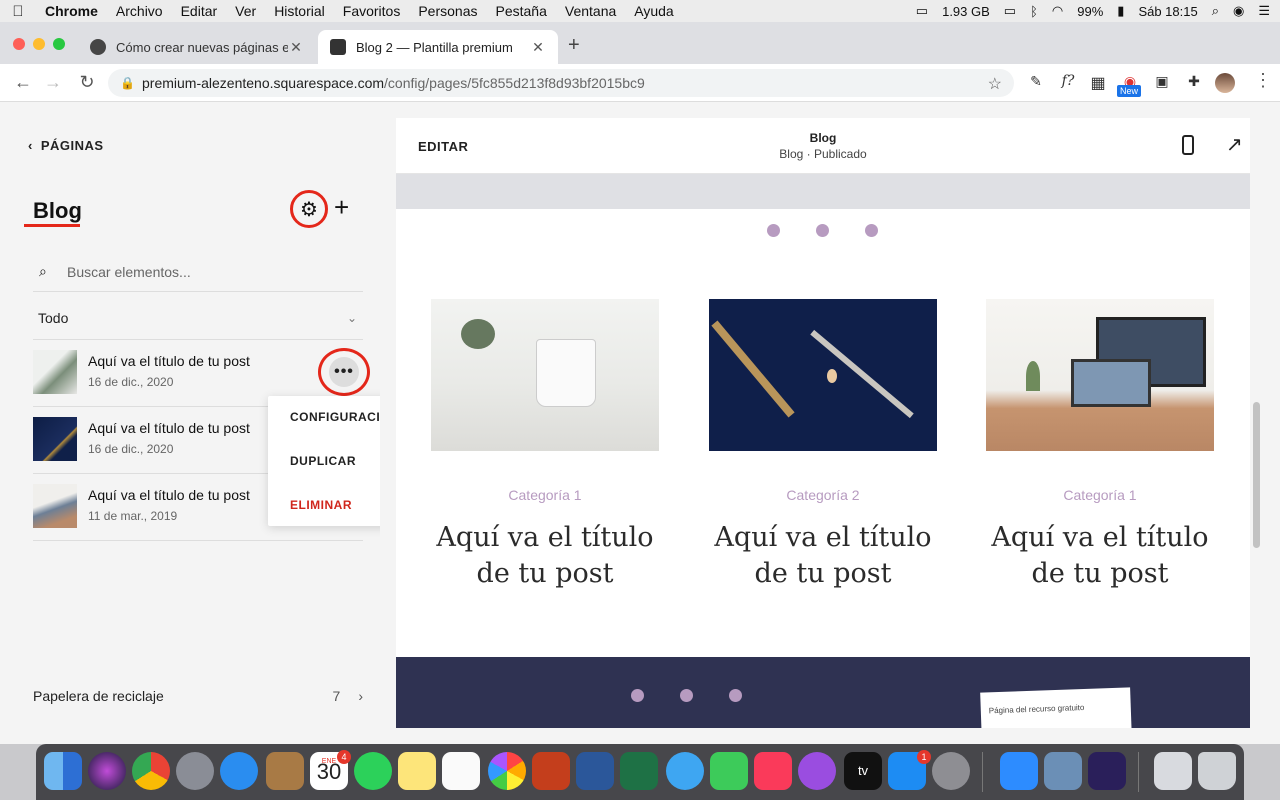 The image size is (1280, 800). I want to click on section-band, so click(823, 191).